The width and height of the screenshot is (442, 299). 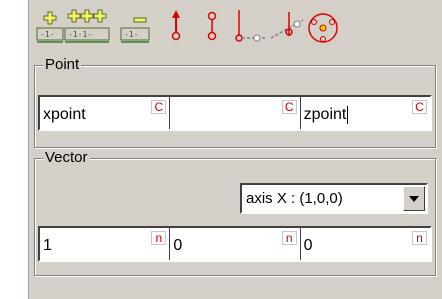 What do you see at coordinates (308, 245) in the screenshot?
I see `vector-z-value: 0` at bounding box center [308, 245].